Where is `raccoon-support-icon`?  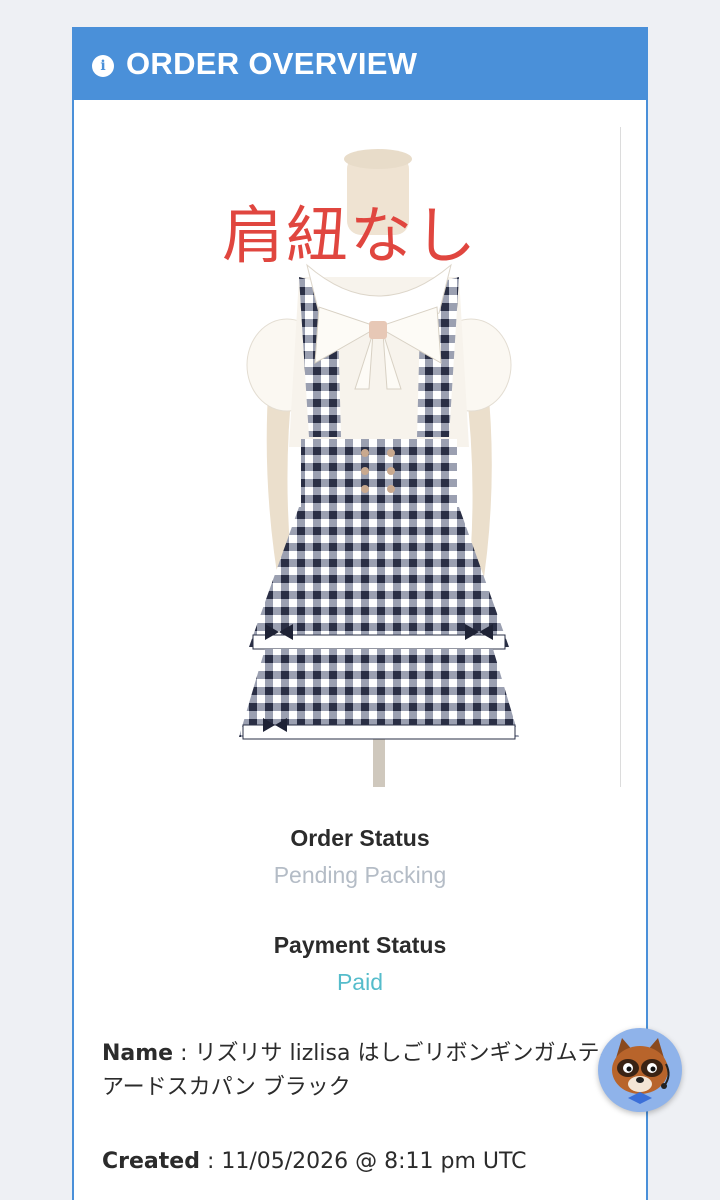 raccoon-support-icon is located at coordinates (641, 1071).